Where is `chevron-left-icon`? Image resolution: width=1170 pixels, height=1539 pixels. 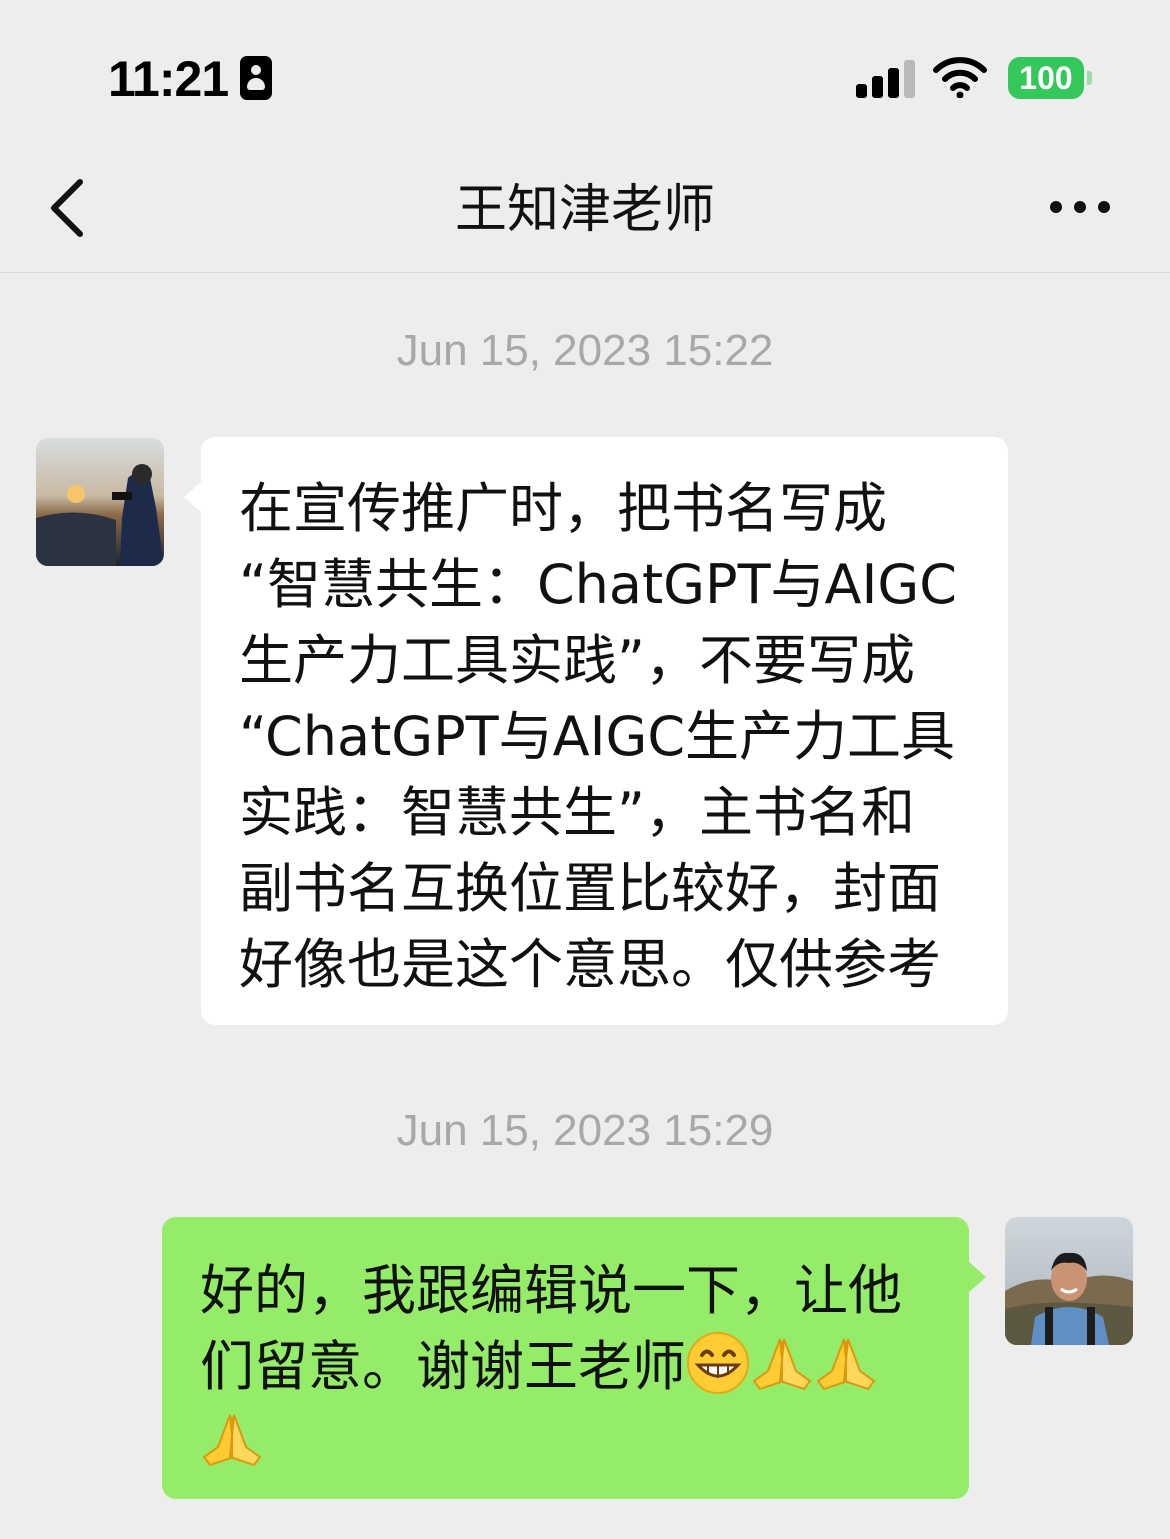
chevron-left-icon is located at coordinates (67, 208).